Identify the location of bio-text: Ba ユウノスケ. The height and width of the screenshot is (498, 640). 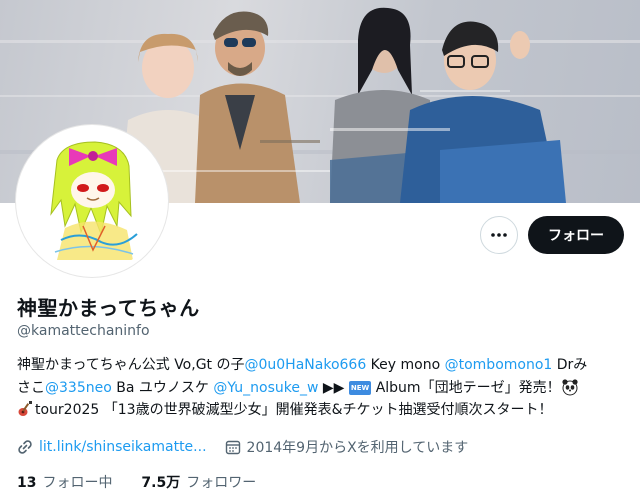
(162, 387).